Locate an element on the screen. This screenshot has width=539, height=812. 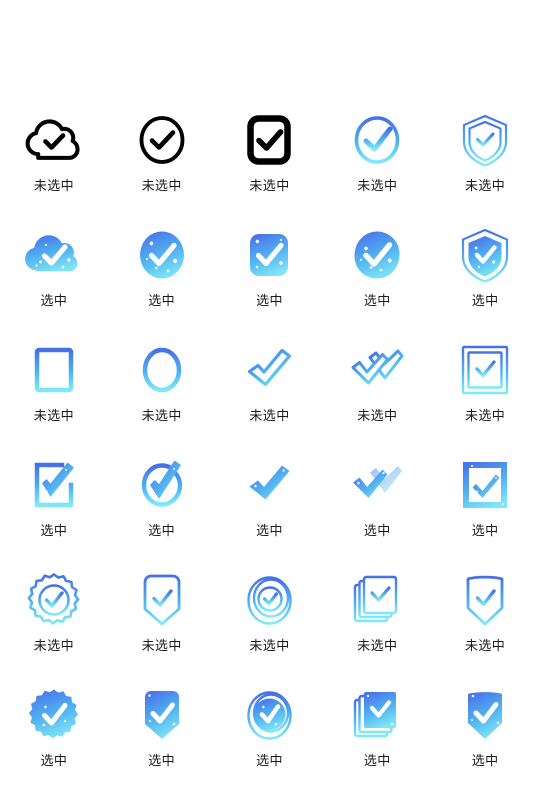
icon-cell-cloud-check-outline-black: 未选中 is located at coordinates (54, 165).